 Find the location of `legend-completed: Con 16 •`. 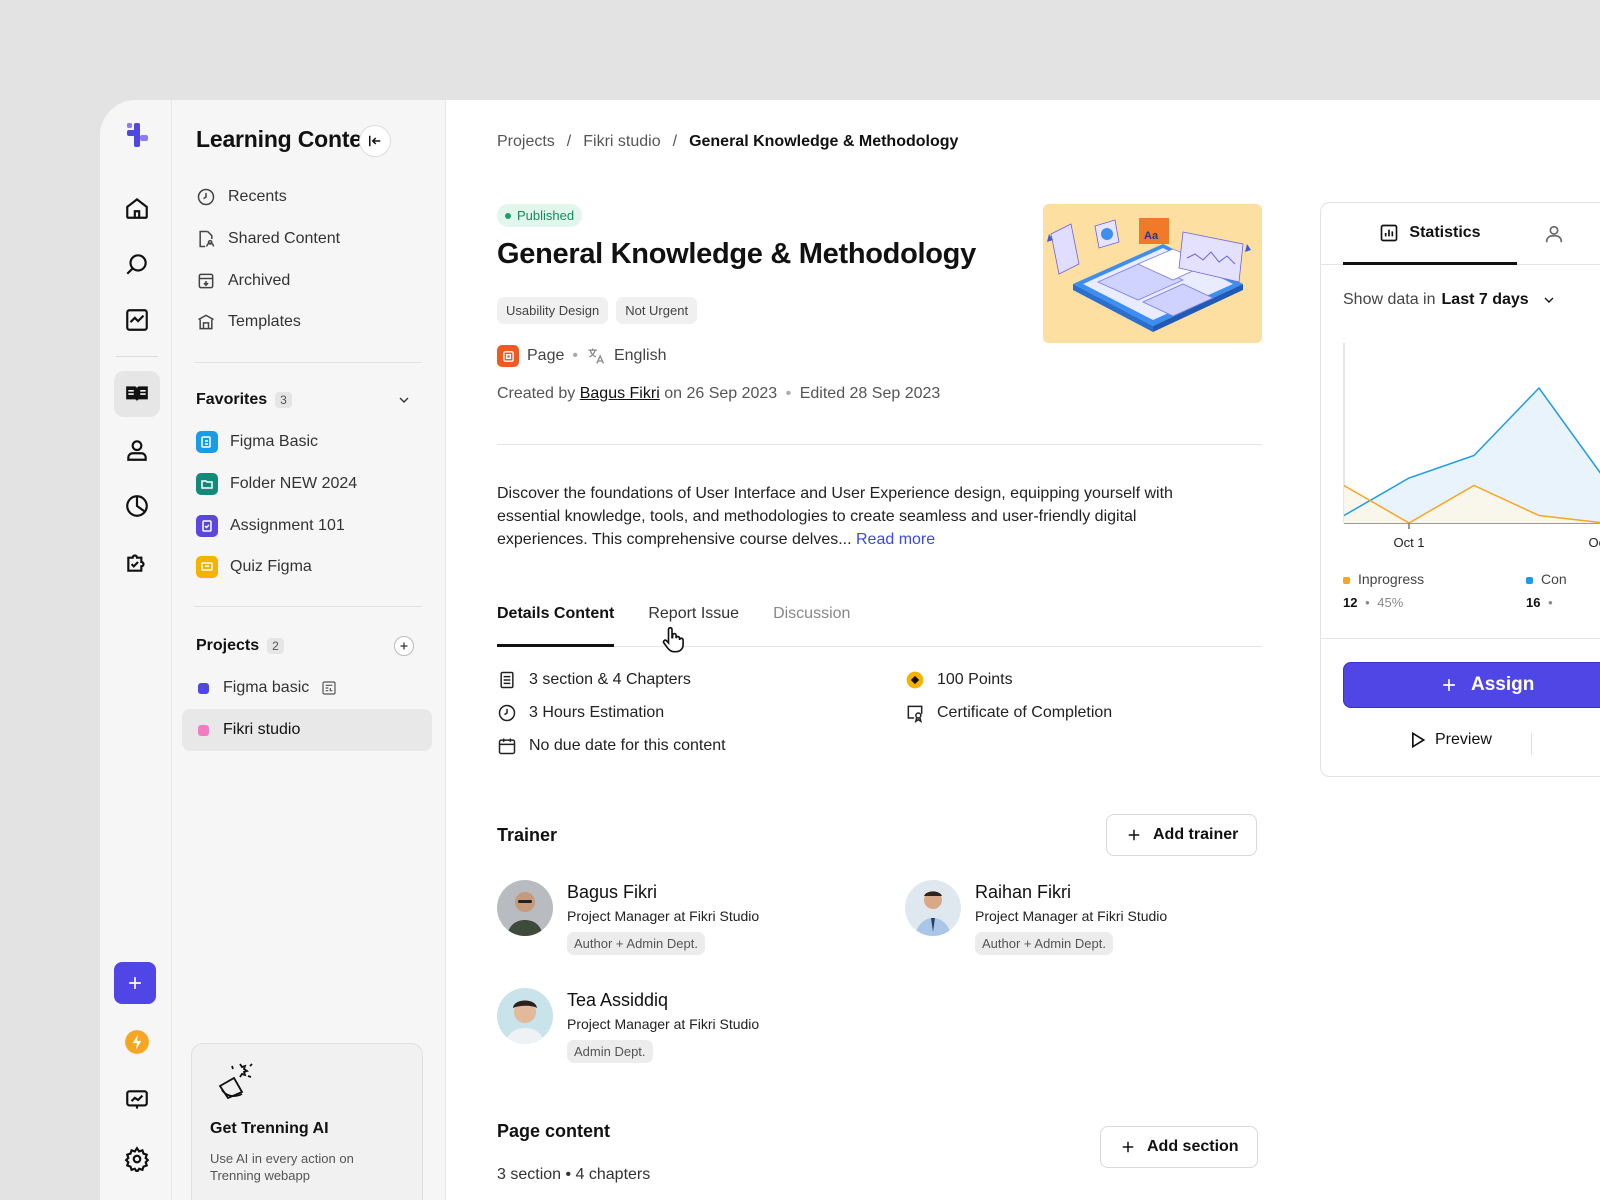

legend-completed: Con 16 • is located at coordinates (1546, 590).